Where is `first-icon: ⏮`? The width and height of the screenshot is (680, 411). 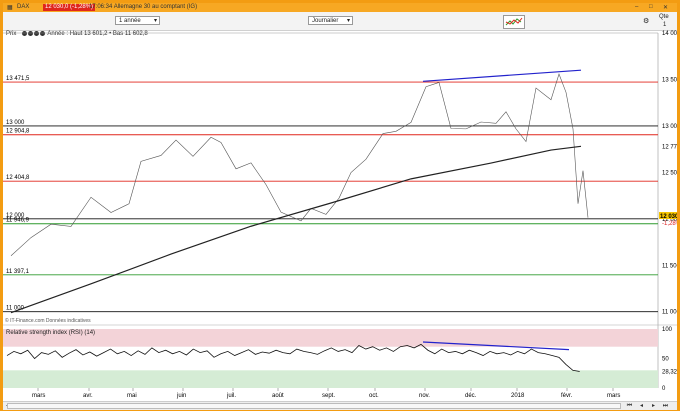 first-icon: ⏮ is located at coordinates (629, 406).